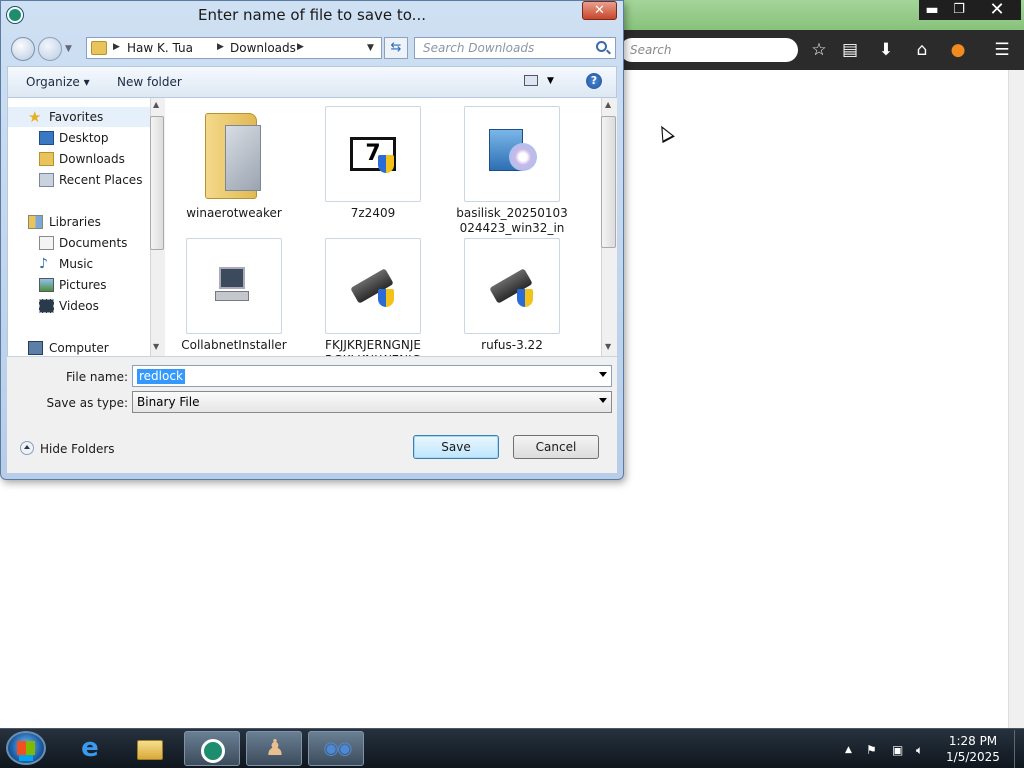 The width and height of the screenshot is (1024, 768). I want to click on file-item: basilisk_20250103 024423_win32_in, so click(512, 171).